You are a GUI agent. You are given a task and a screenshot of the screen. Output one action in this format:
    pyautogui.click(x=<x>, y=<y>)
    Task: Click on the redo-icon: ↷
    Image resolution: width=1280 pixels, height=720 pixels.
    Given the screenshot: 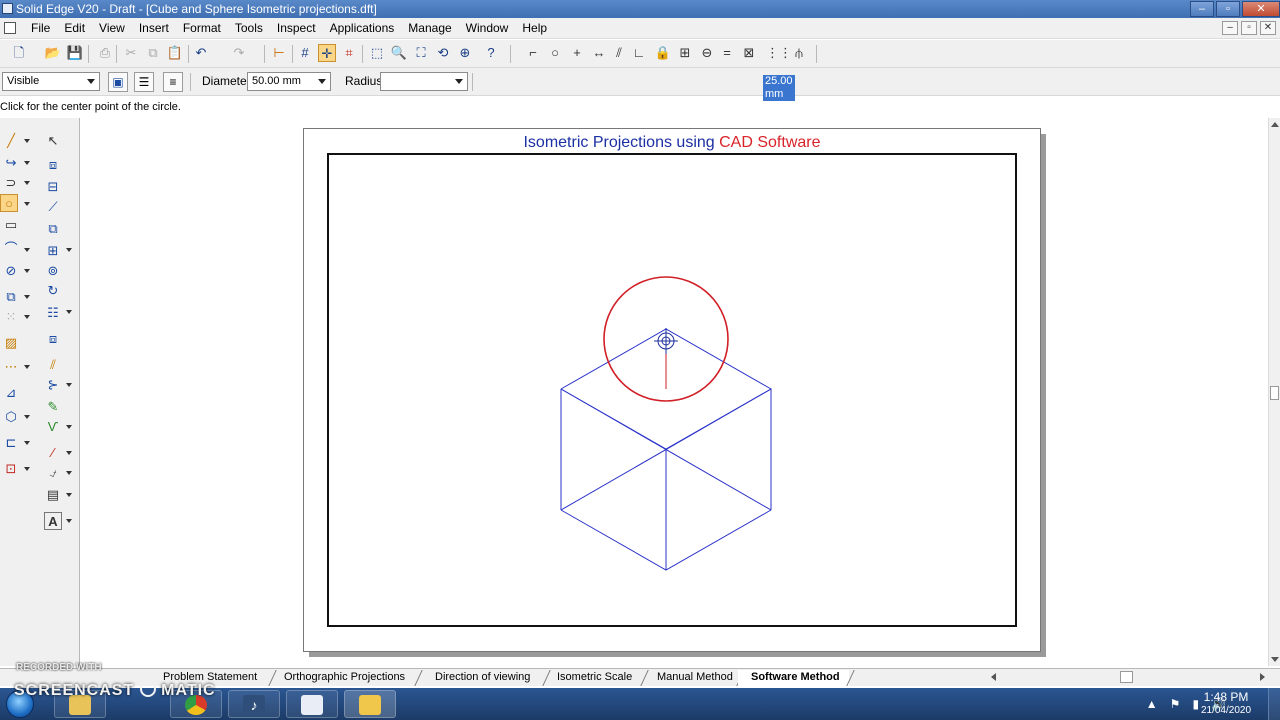 What is the action you would take?
    pyautogui.click(x=239, y=53)
    